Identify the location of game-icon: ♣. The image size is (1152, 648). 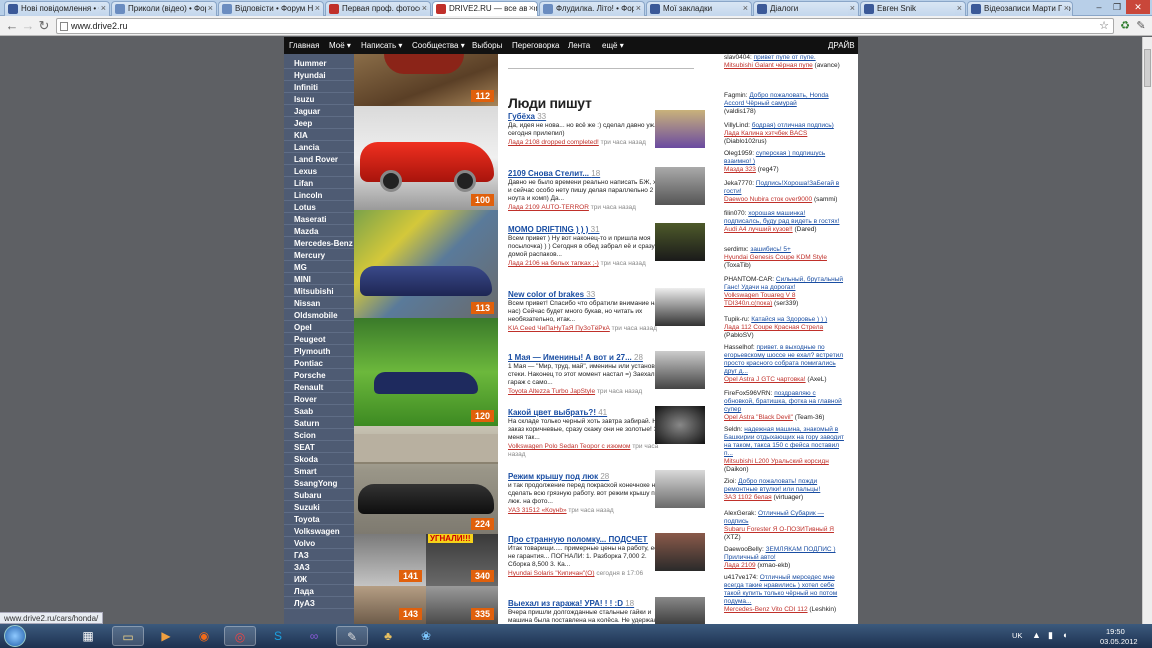
(388, 636).